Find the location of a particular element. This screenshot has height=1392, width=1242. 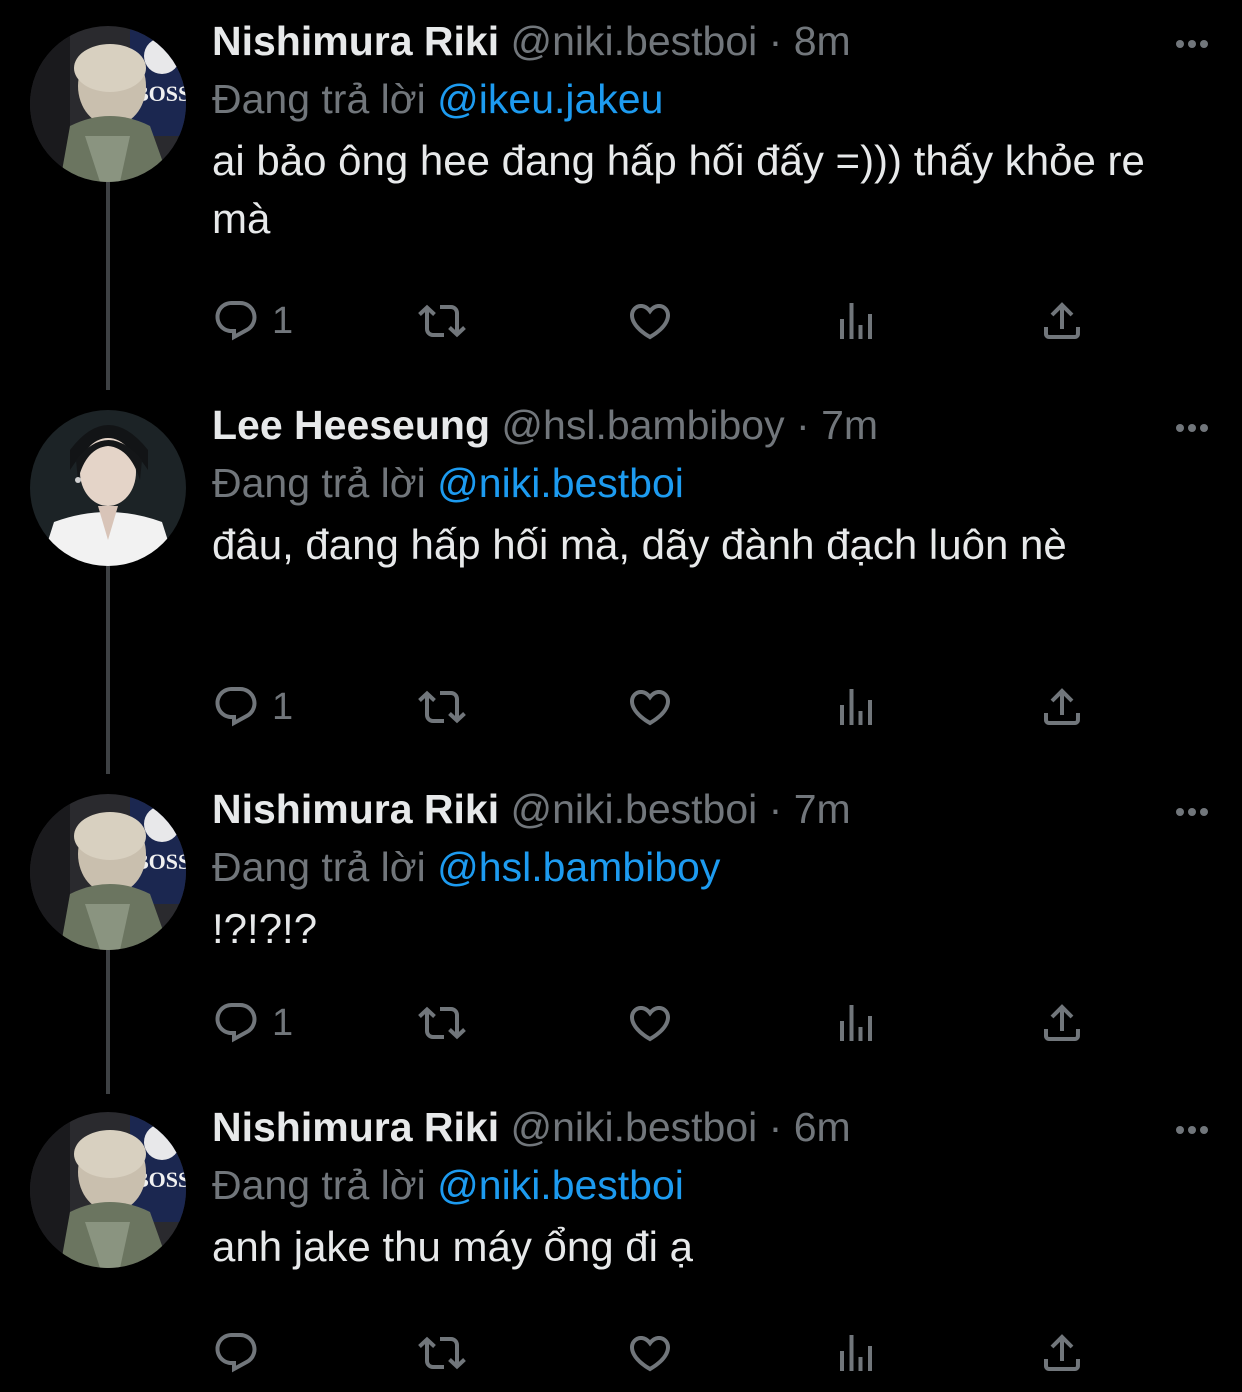

reply-context: Đang trả lời @ikeu.jakeu is located at coordinates (702, 99).